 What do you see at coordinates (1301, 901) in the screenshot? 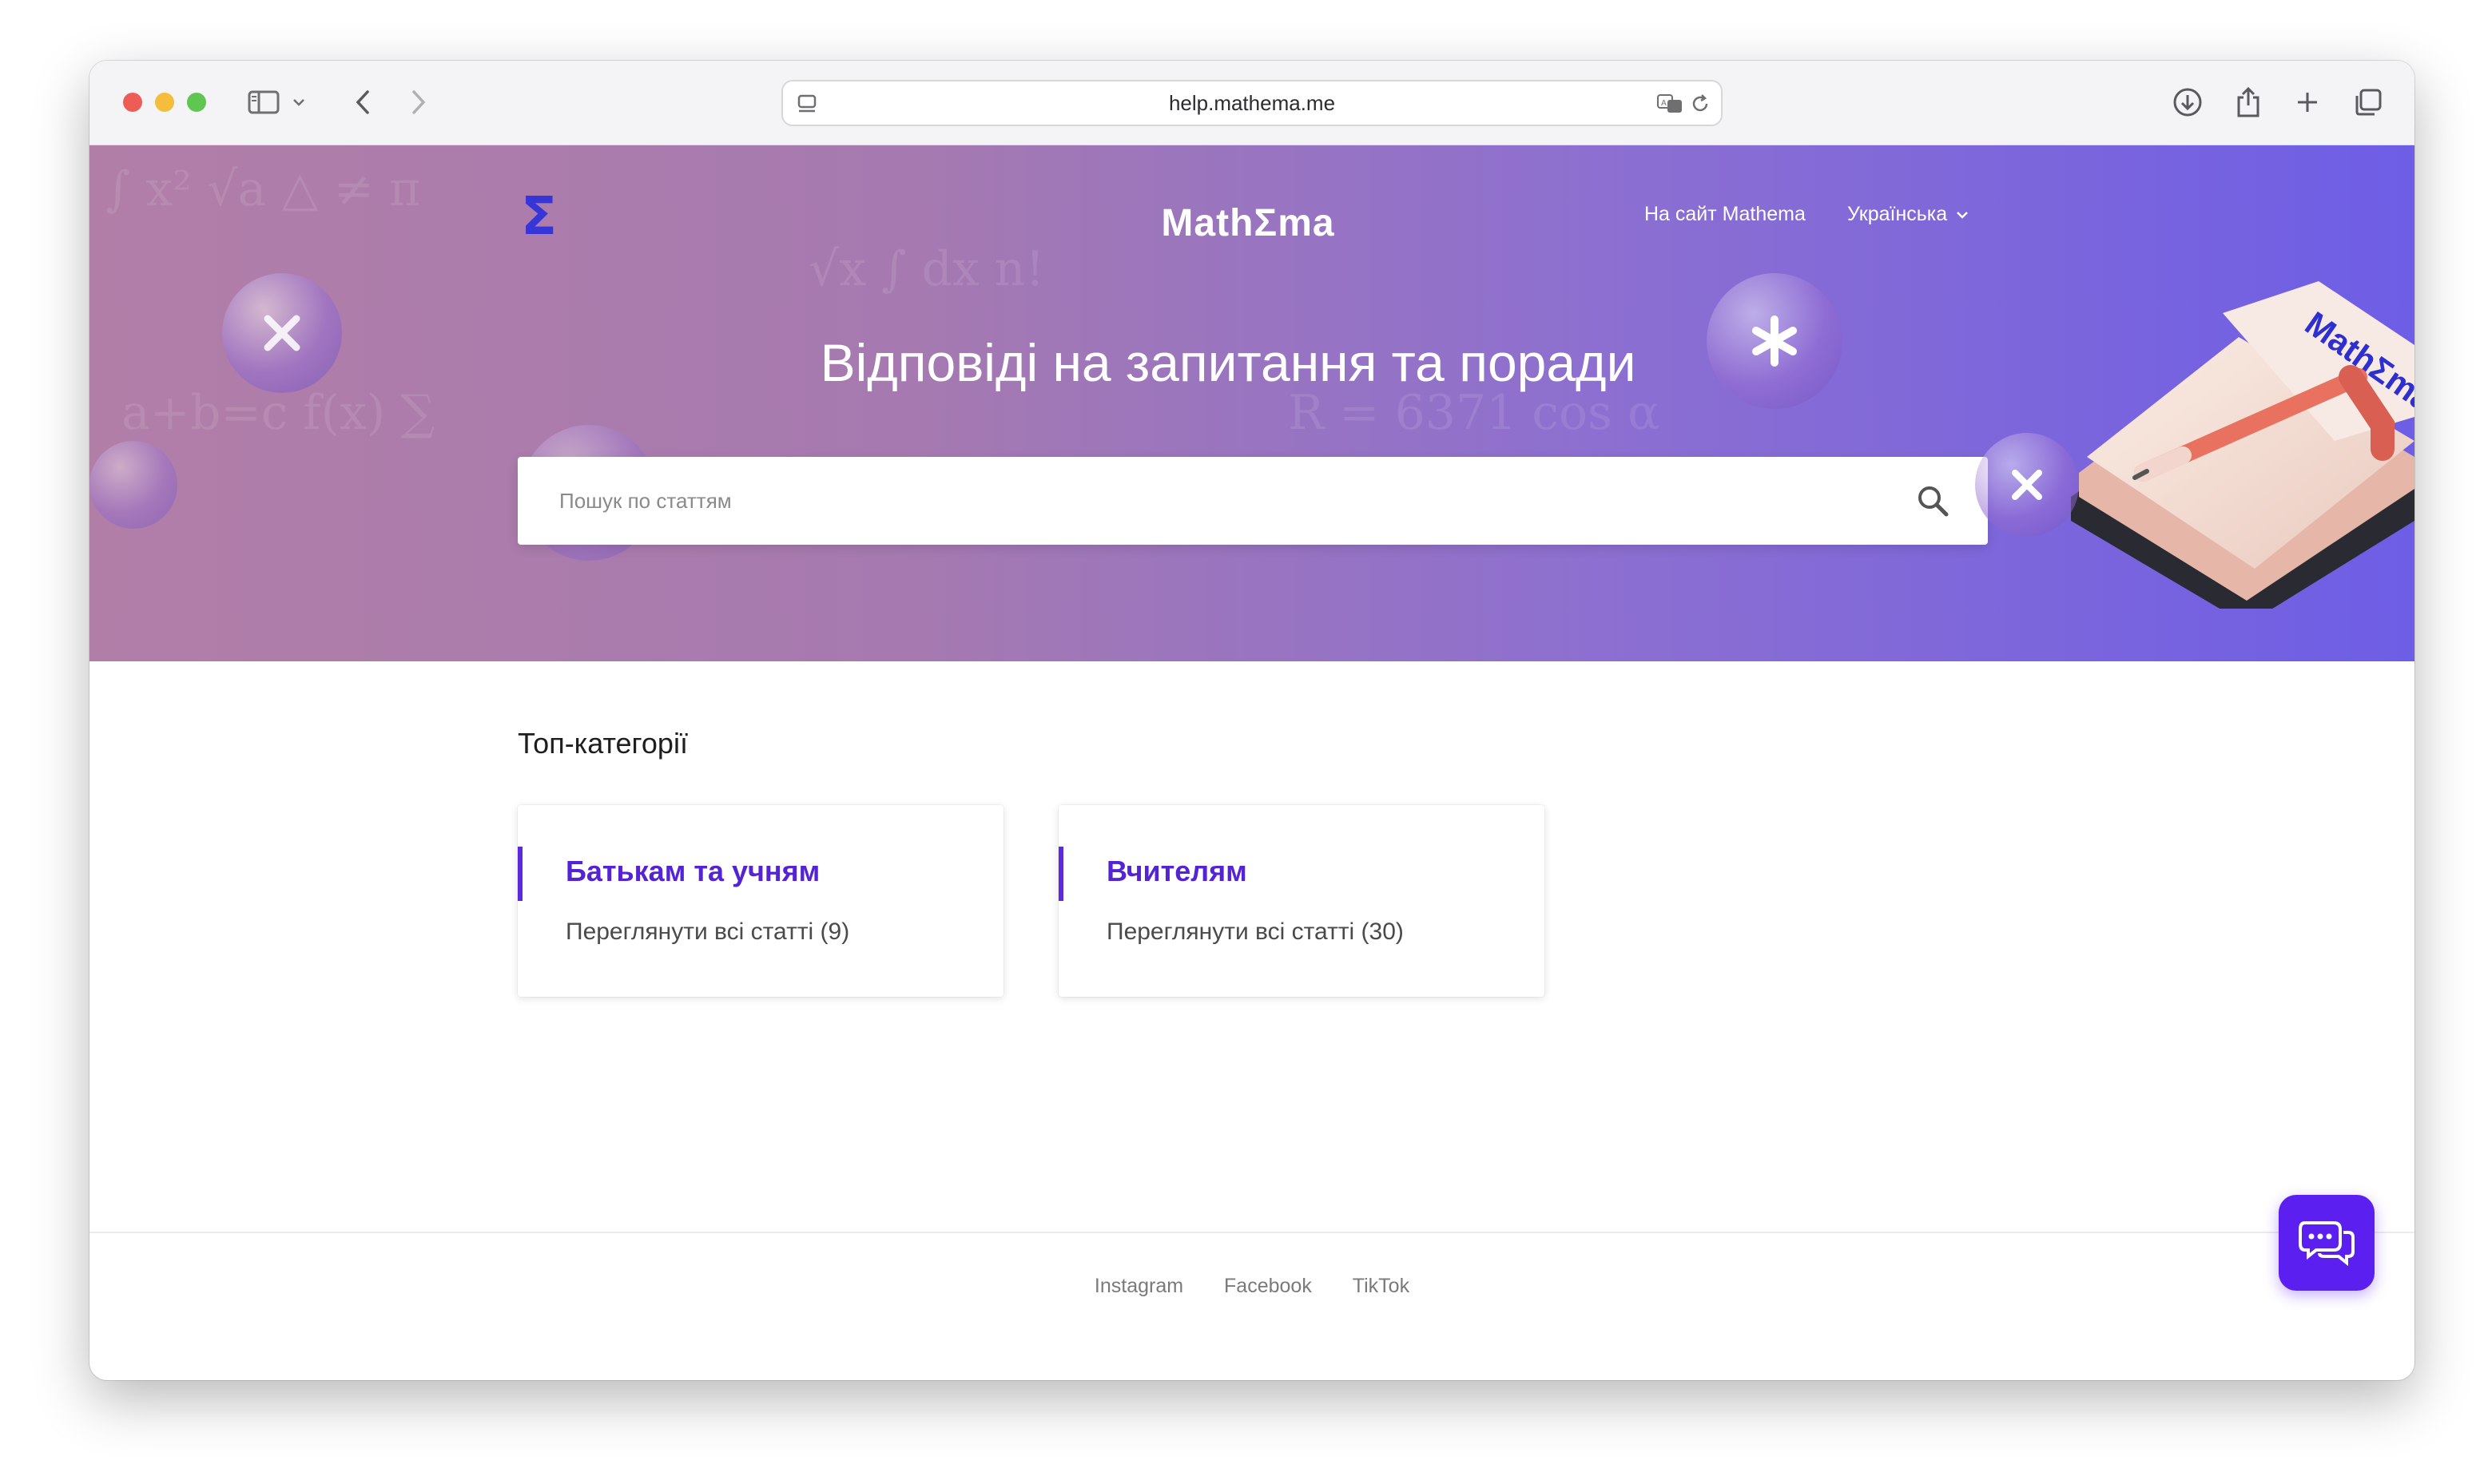
I see `category-card-teachers: Вчителям Переглянути всі статті (30)` at bounding box center [1301, 901].